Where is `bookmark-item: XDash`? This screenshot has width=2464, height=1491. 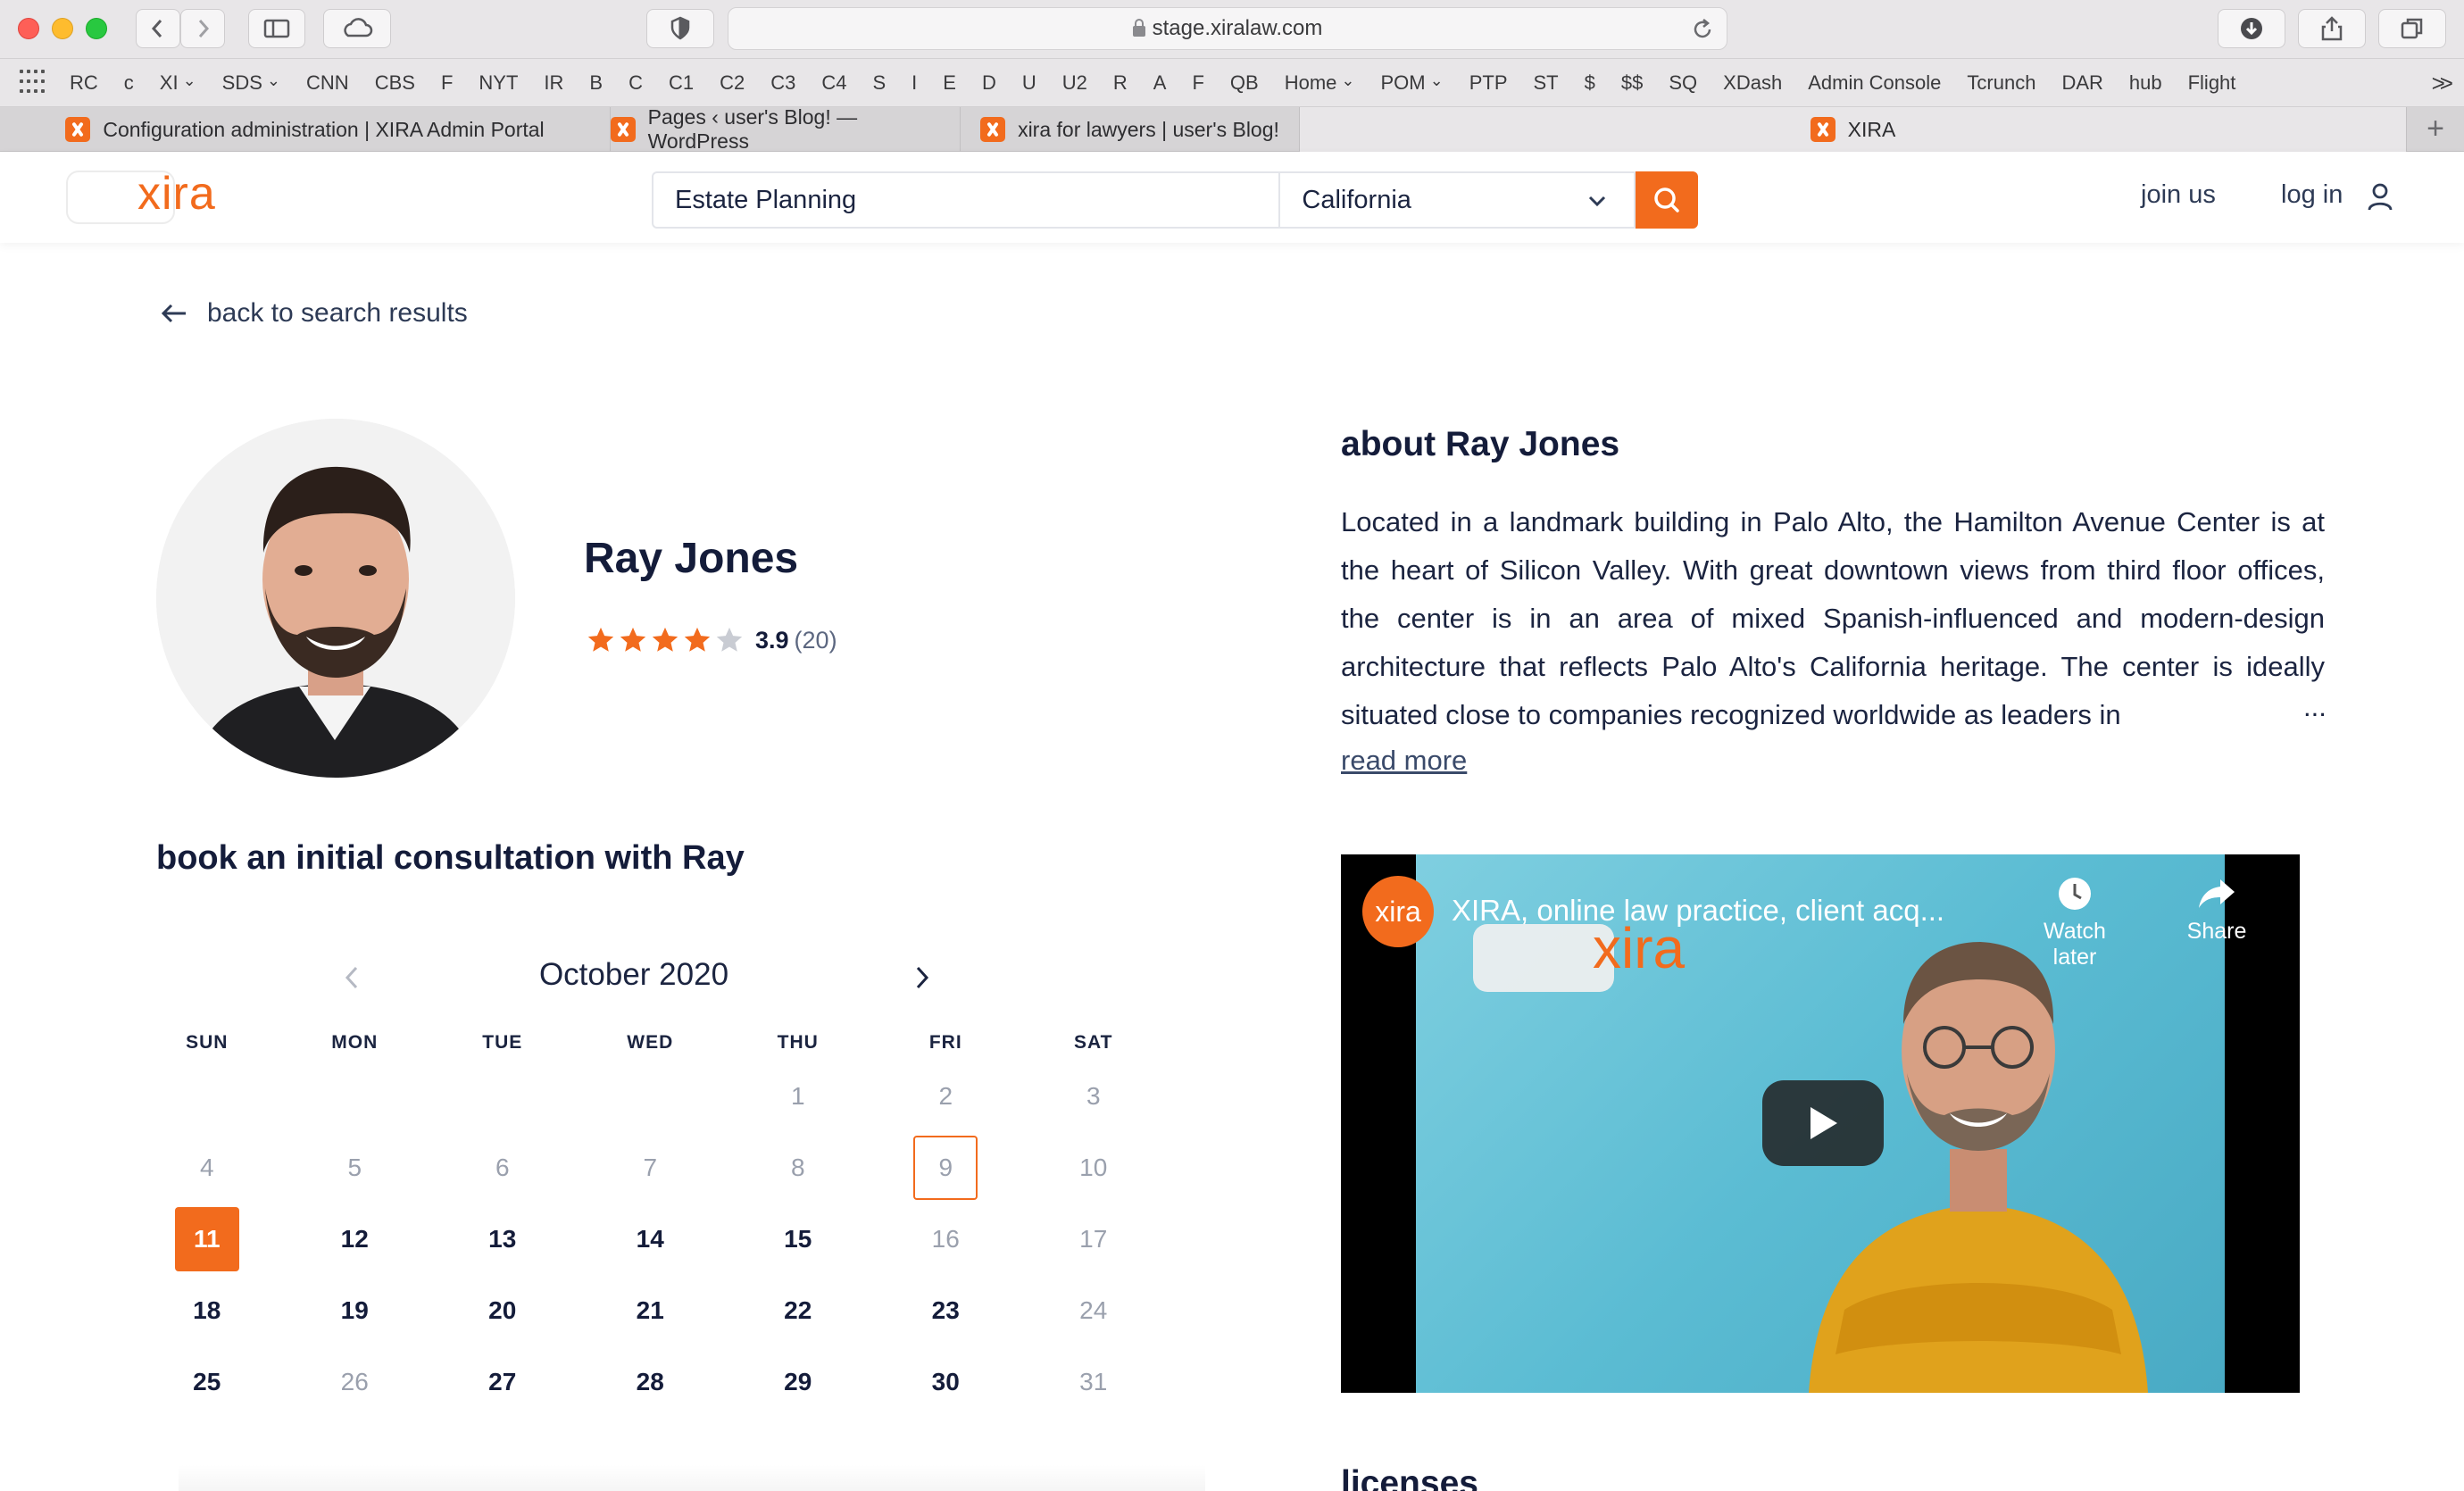
bookmark-item: XDash is located at coordinates (1752, 83).